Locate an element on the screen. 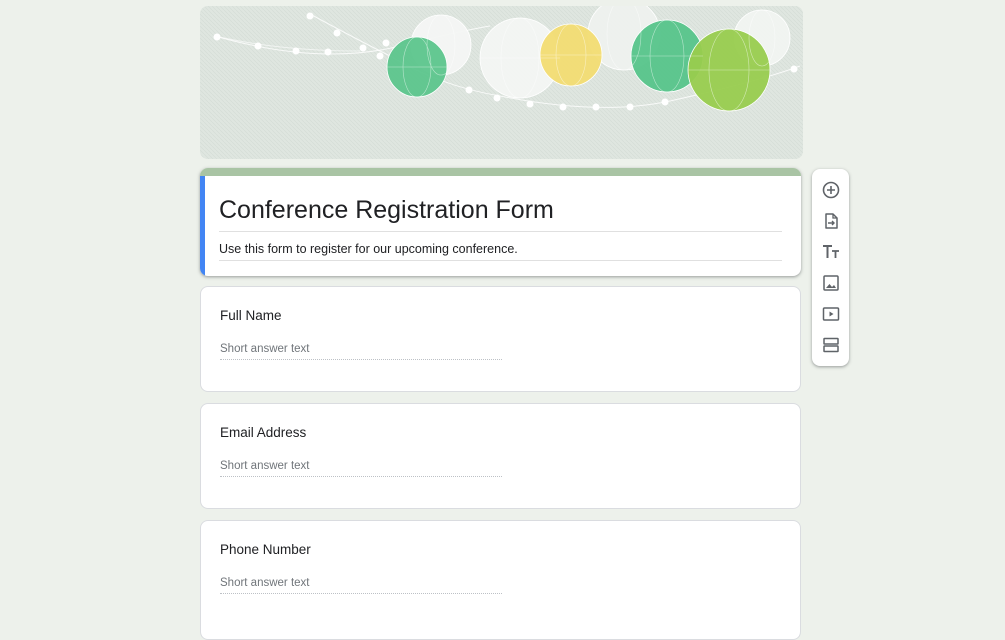 The width and height of the screenshot is (1005, 640). add-video-button is located at coordinates (830, 313).